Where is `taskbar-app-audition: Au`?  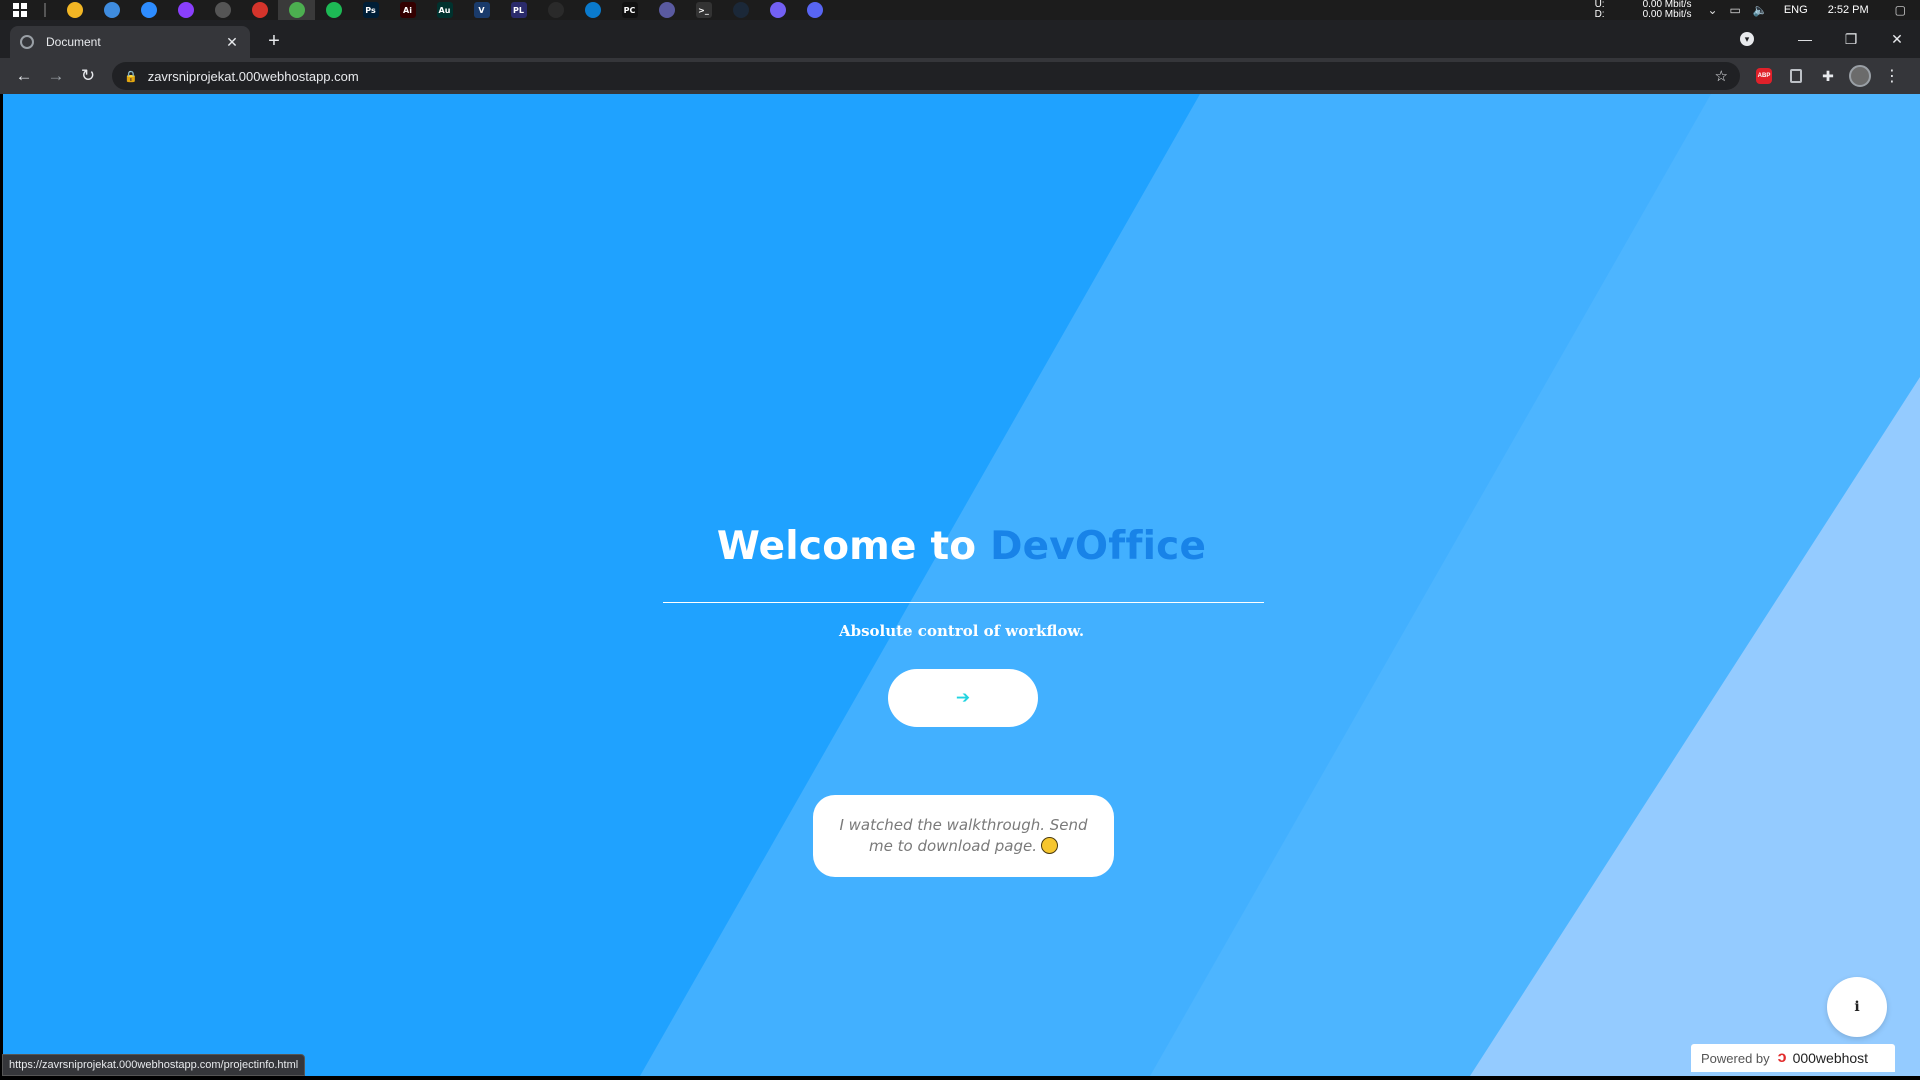 taskbar-app-audition: Au is located at coordinates (444, 10).